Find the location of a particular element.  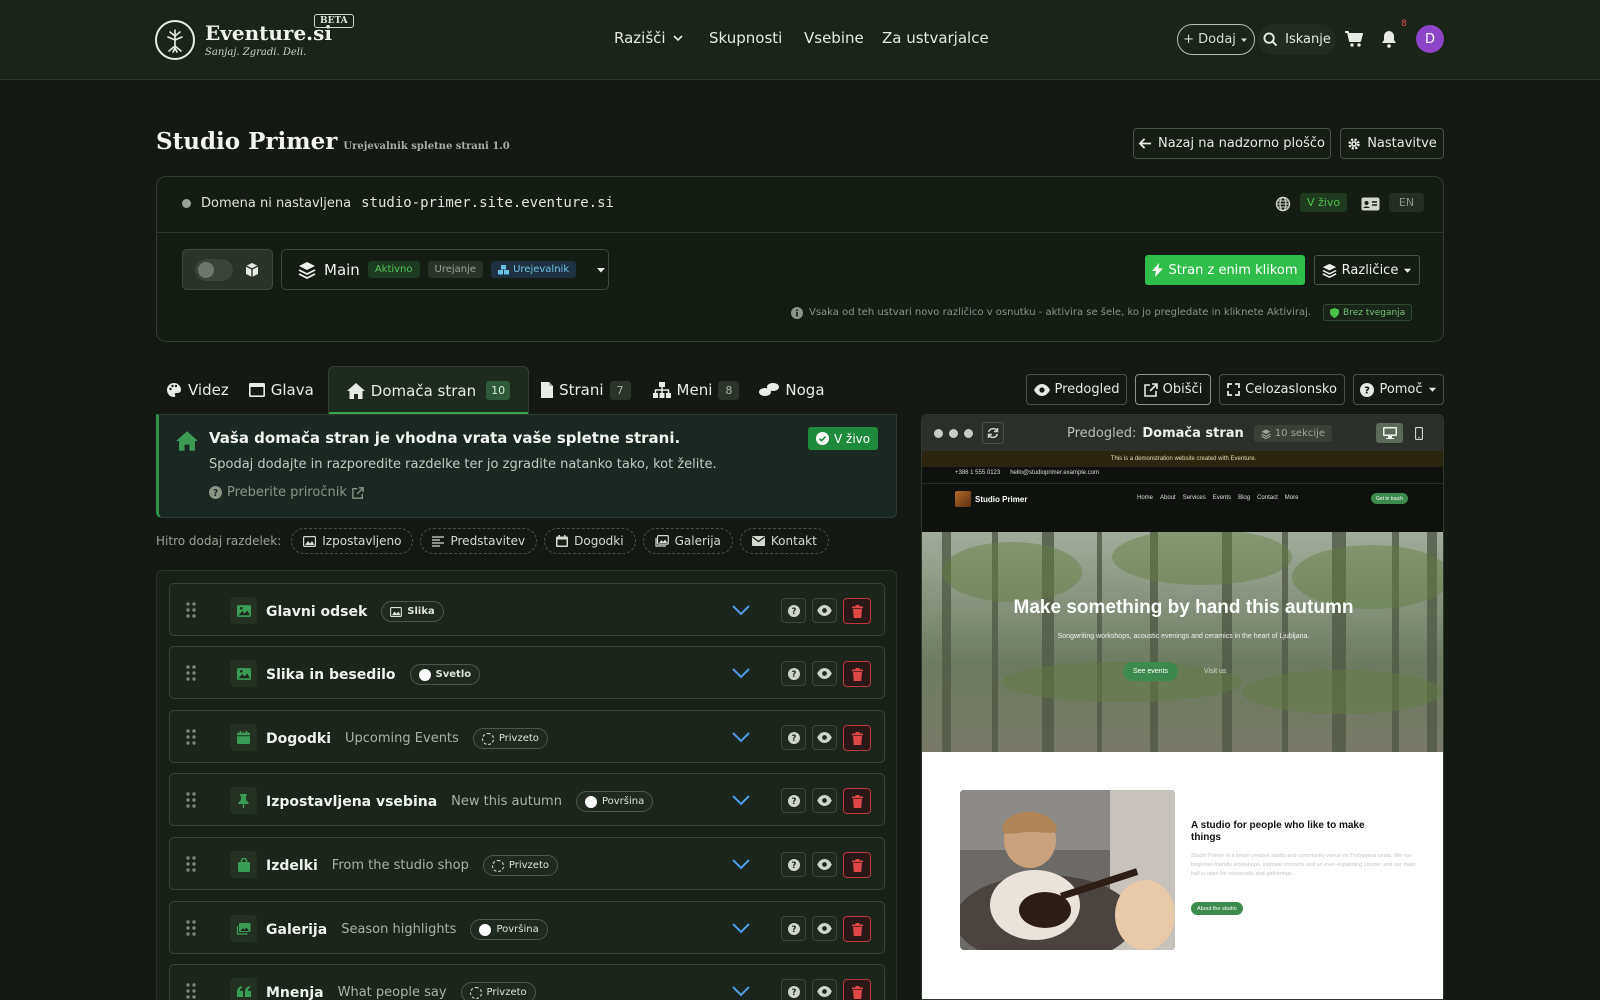

question-circle-icon: ? is located at coordinates (215, 492).